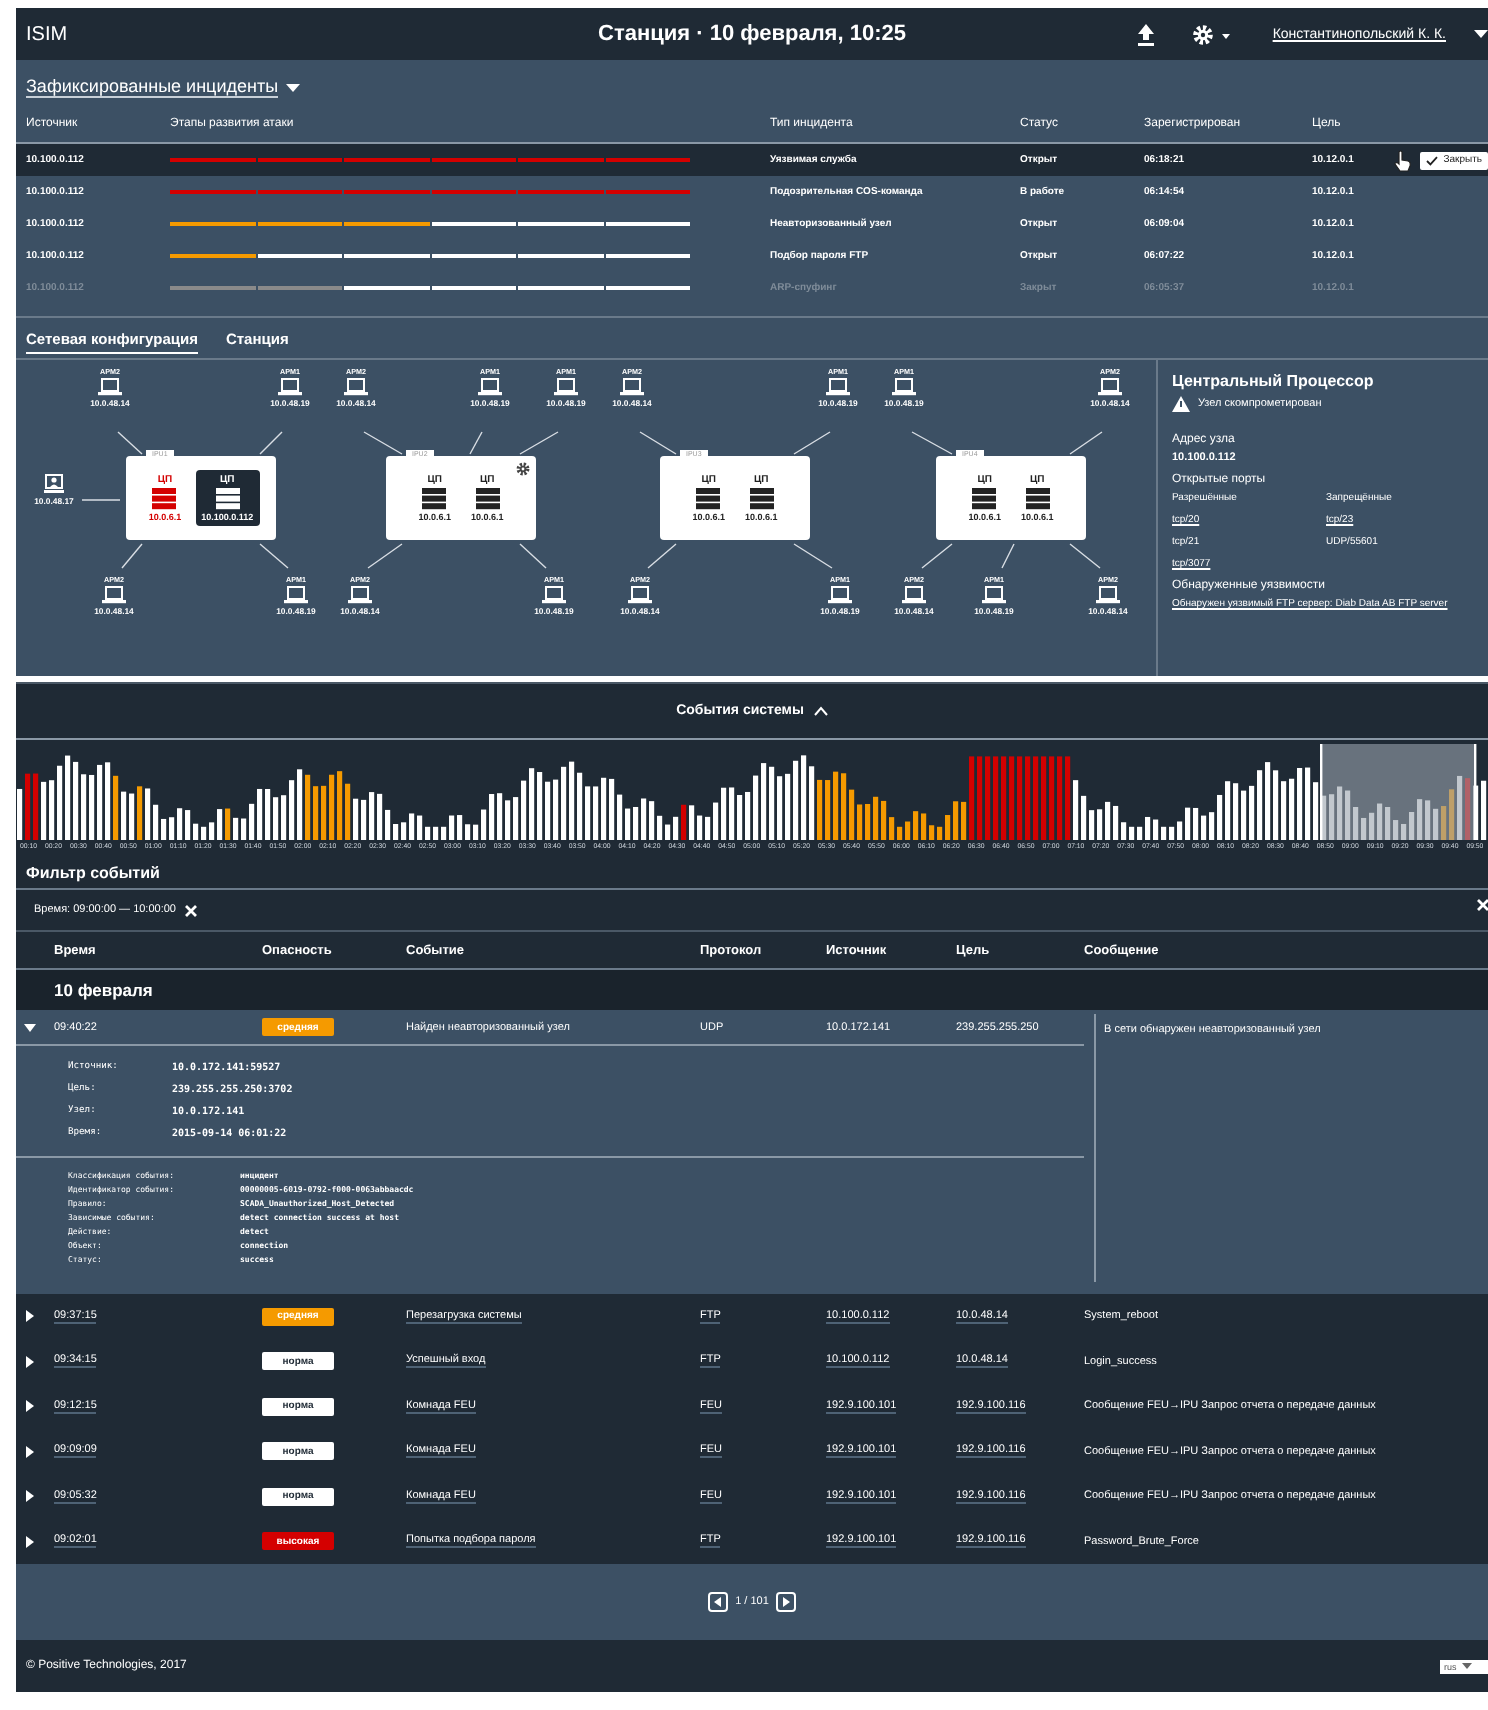 The width and height of the screenshot is (1488, 1710). Describe the element at coordinates (820, 711) in the screenshot. I see `chevron-up-icon` at that location.